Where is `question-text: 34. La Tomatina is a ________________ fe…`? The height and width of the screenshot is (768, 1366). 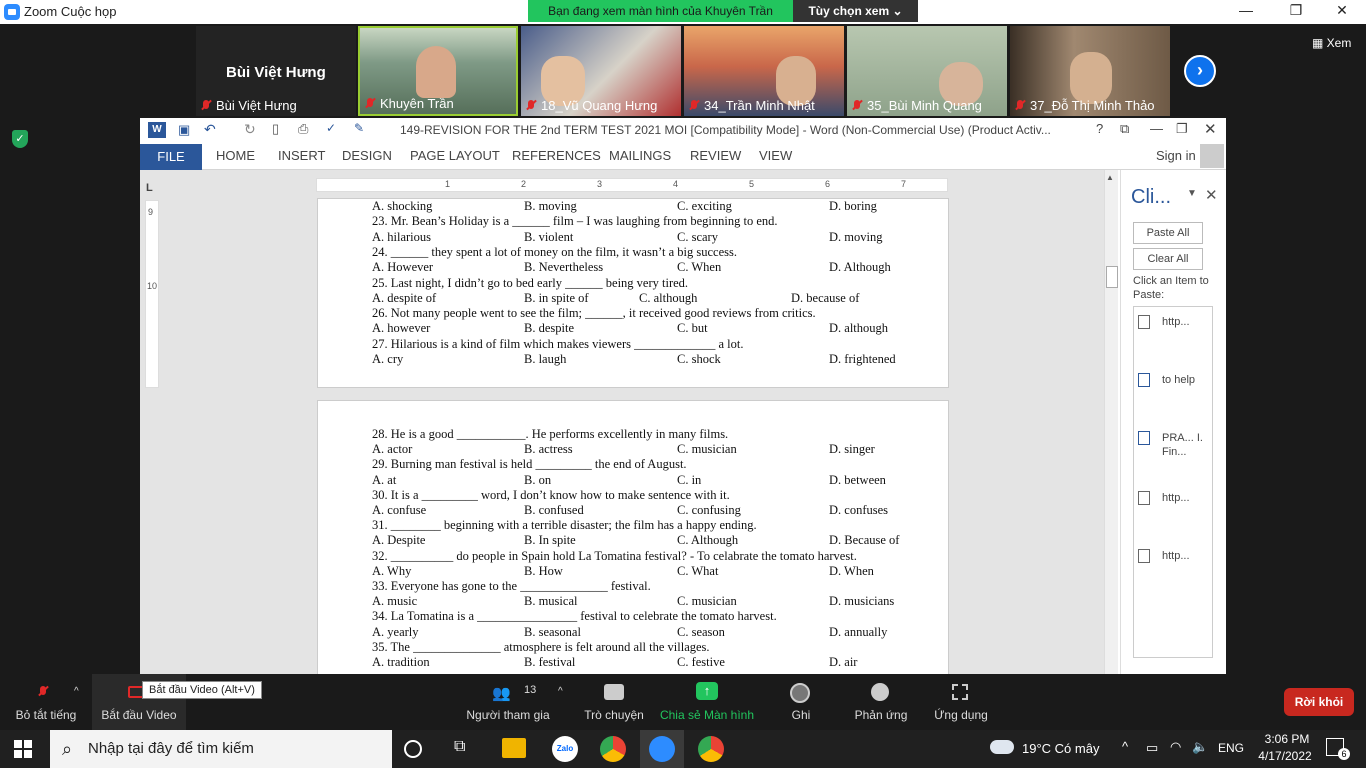 question-text: 34. La Tomatina is a ________________ fe… is located at coordinates (574, 616).